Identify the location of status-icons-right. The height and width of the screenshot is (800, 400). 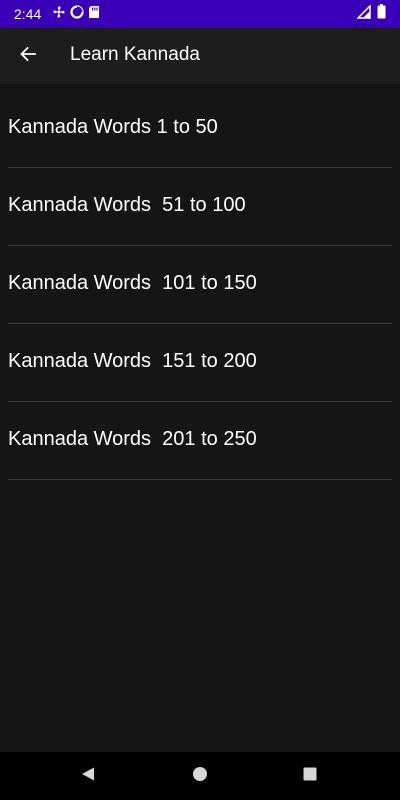
(371, 13).